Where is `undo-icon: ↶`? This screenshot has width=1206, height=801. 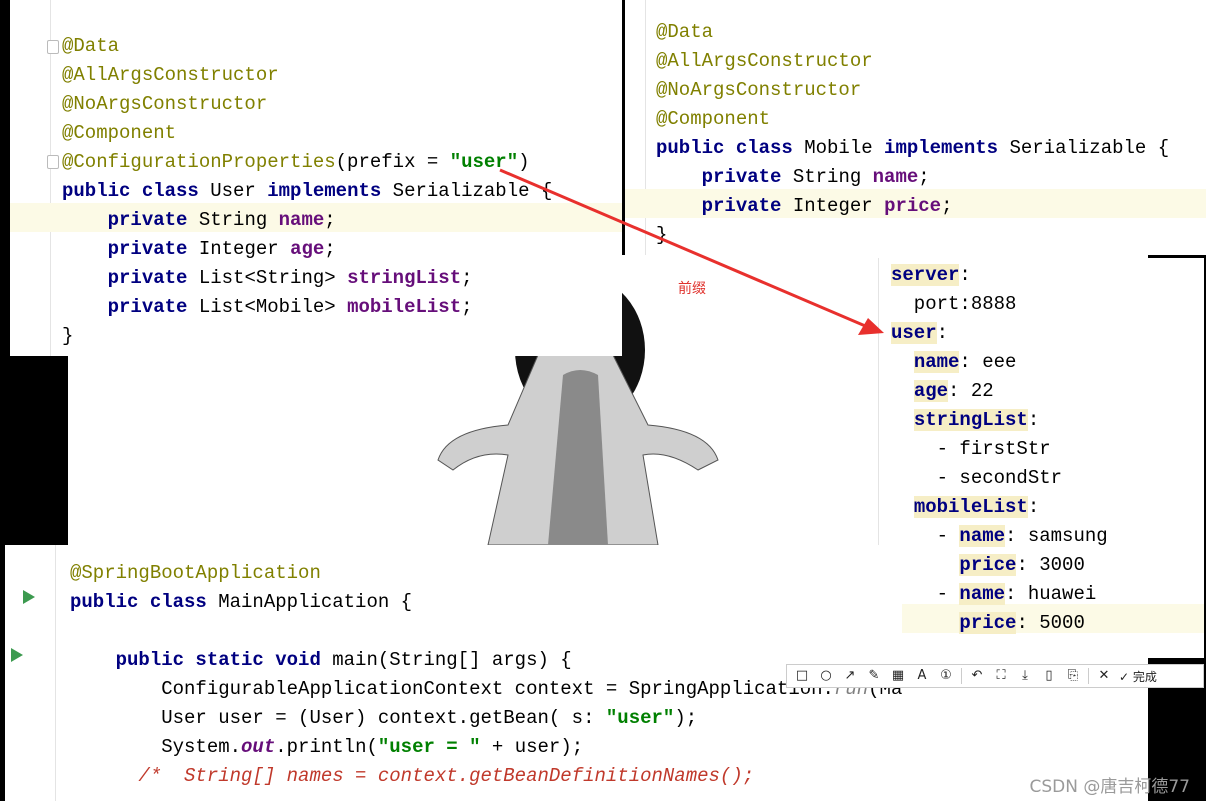 undo-icon: ↶ is located at coordinates (977, 676).